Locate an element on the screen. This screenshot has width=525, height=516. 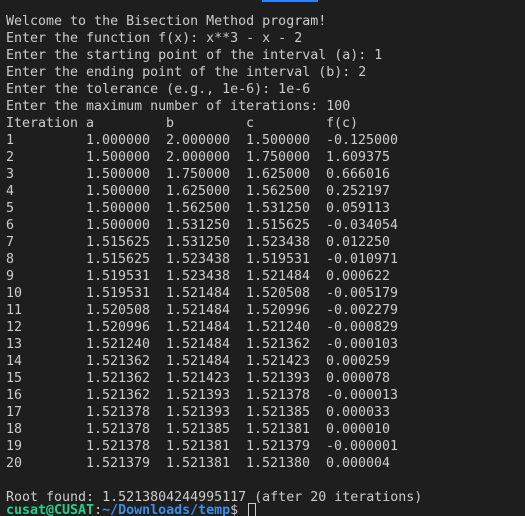
table-row: 11 1.520508 1.521484 1.520996 -0.002279 is located at coordinates (265, 310).